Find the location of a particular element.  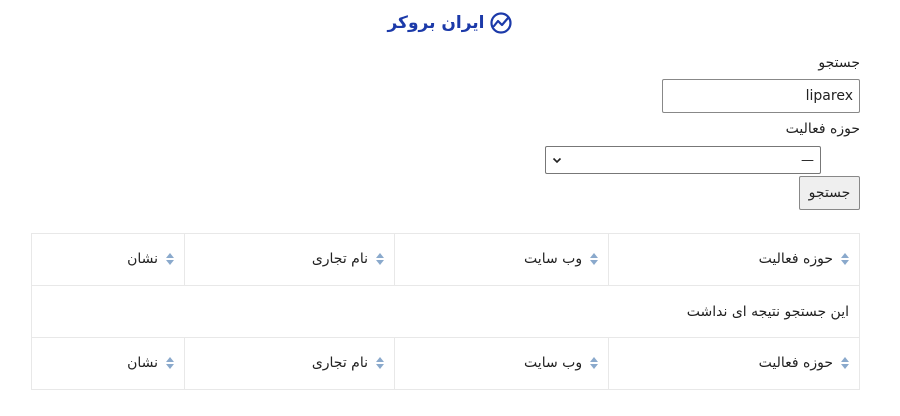

empty-results-message: این جستجو نتیجه ای نداشت is located at coordinates (445, 311).